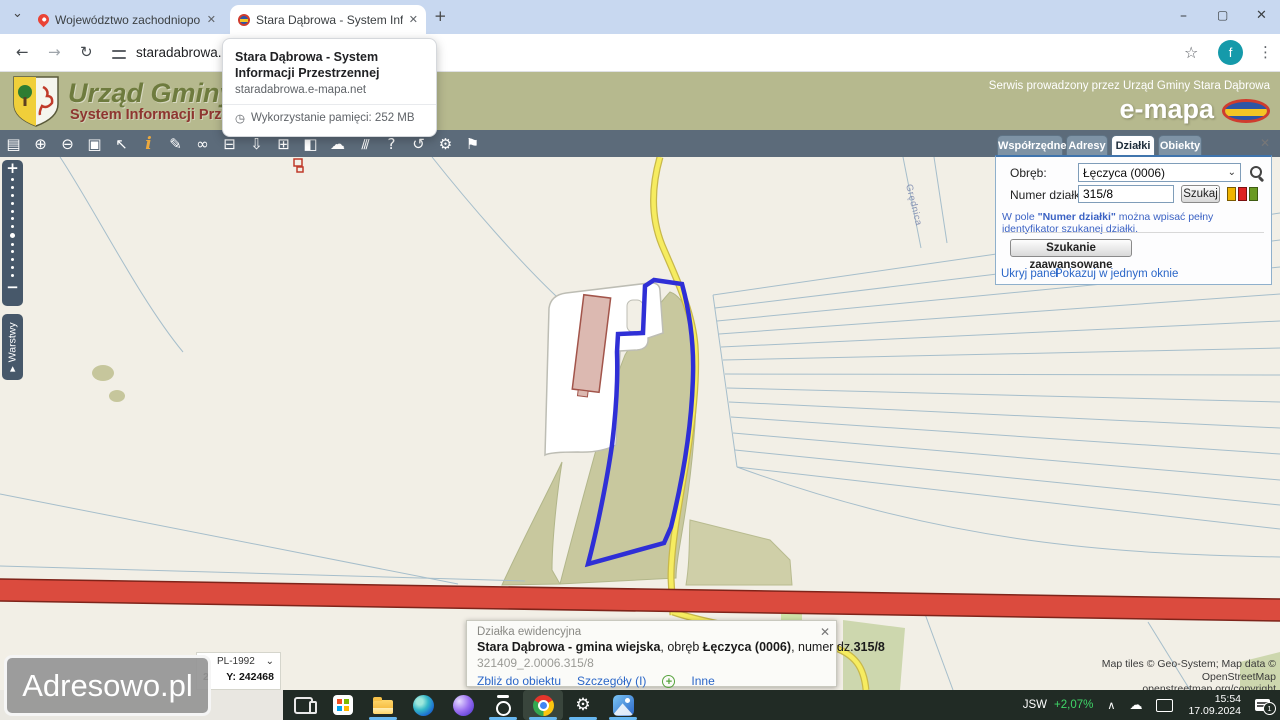  I want to click on site-settings-icon, so click(119, 54).